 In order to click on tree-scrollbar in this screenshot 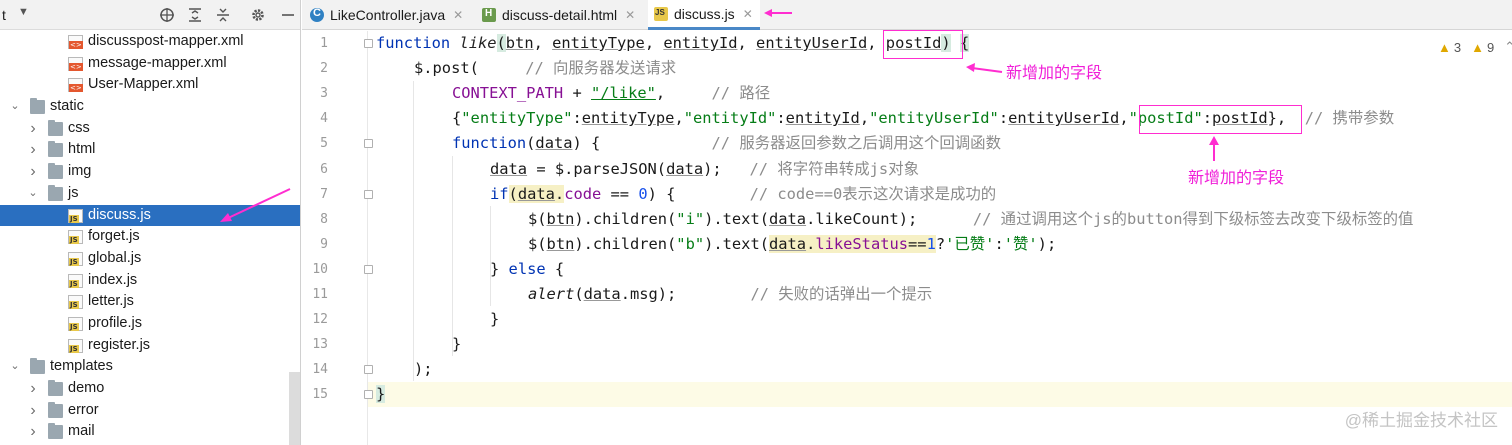, I will do `click(294, 408)`.